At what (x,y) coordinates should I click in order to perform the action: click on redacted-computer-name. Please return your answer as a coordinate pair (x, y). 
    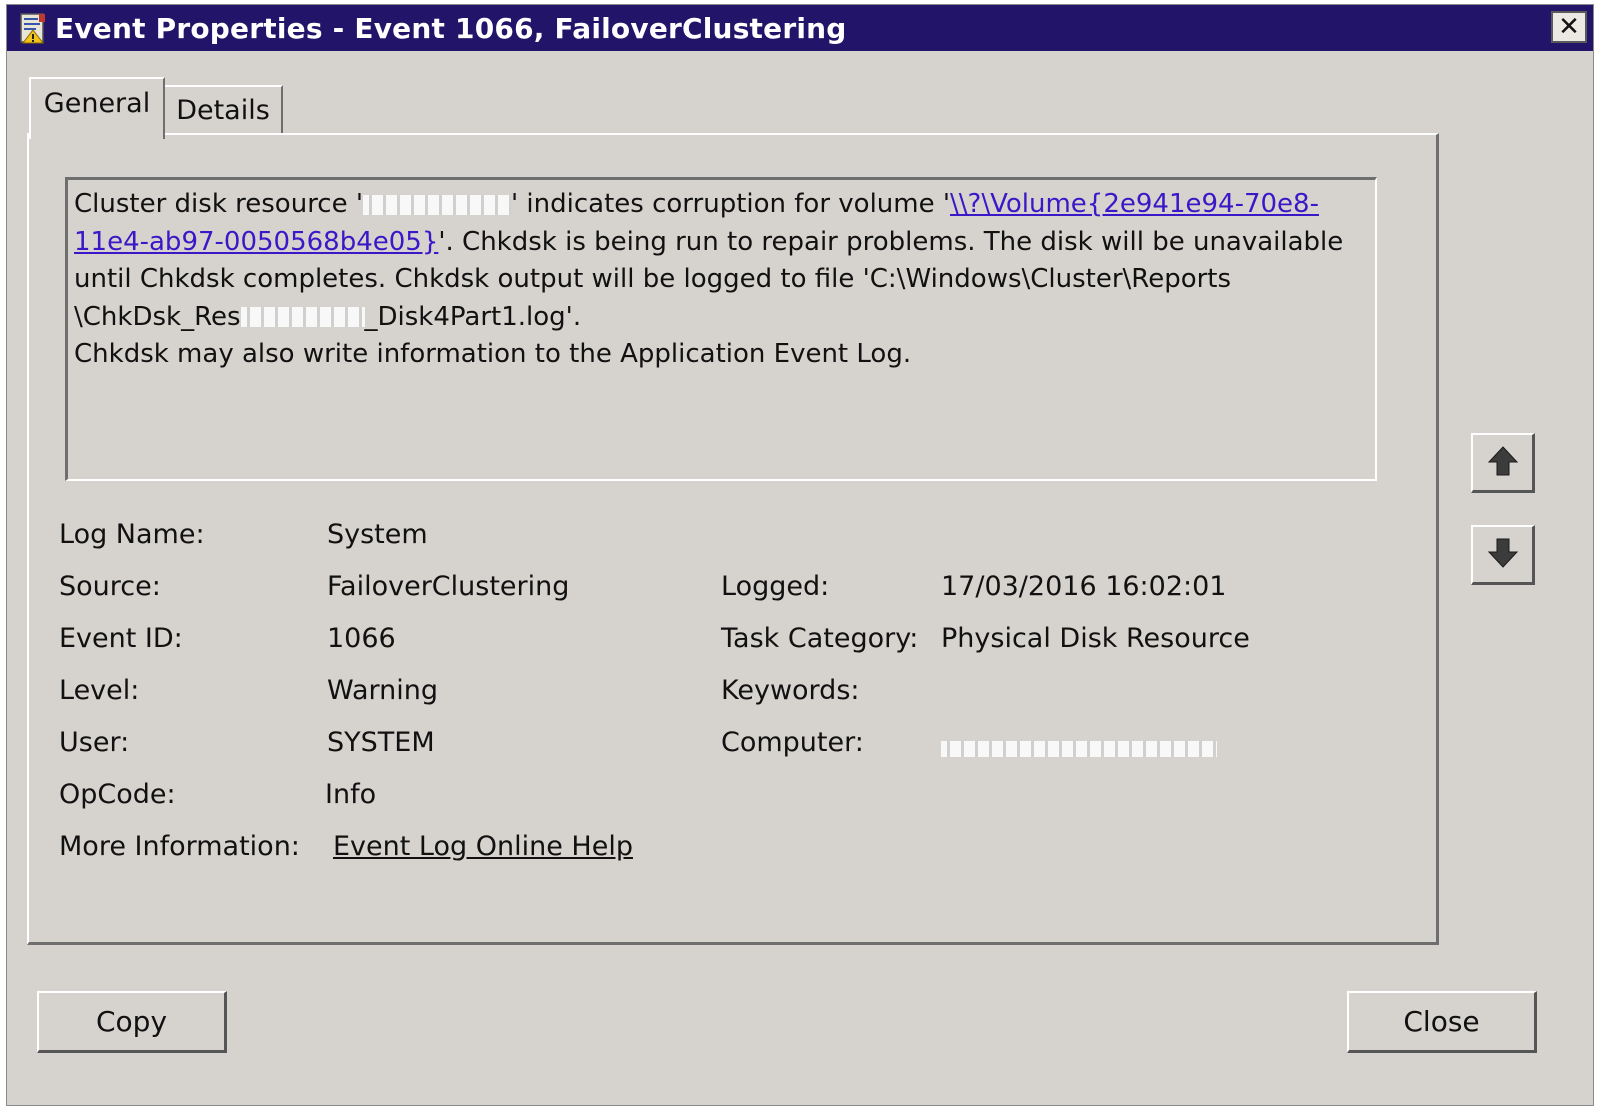
    Looking at the image, I should click on (1079, 749).